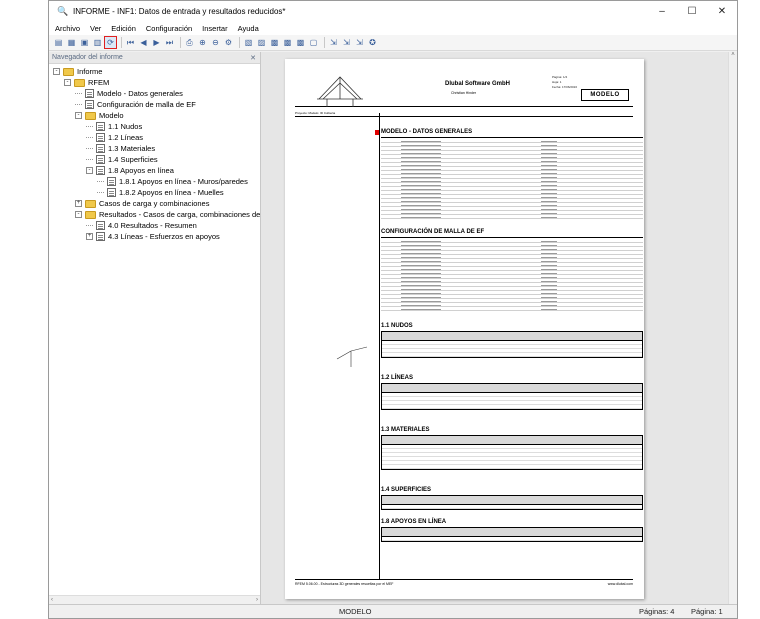  I want to click on menu-insertar: Insertar, so click(214, 28).